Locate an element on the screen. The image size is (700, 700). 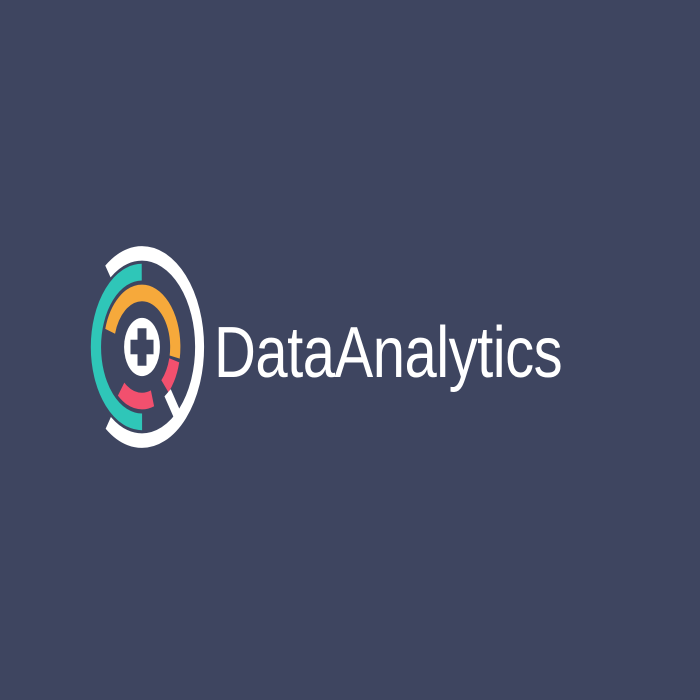
logo-handle is located at coordinates (174, 407).